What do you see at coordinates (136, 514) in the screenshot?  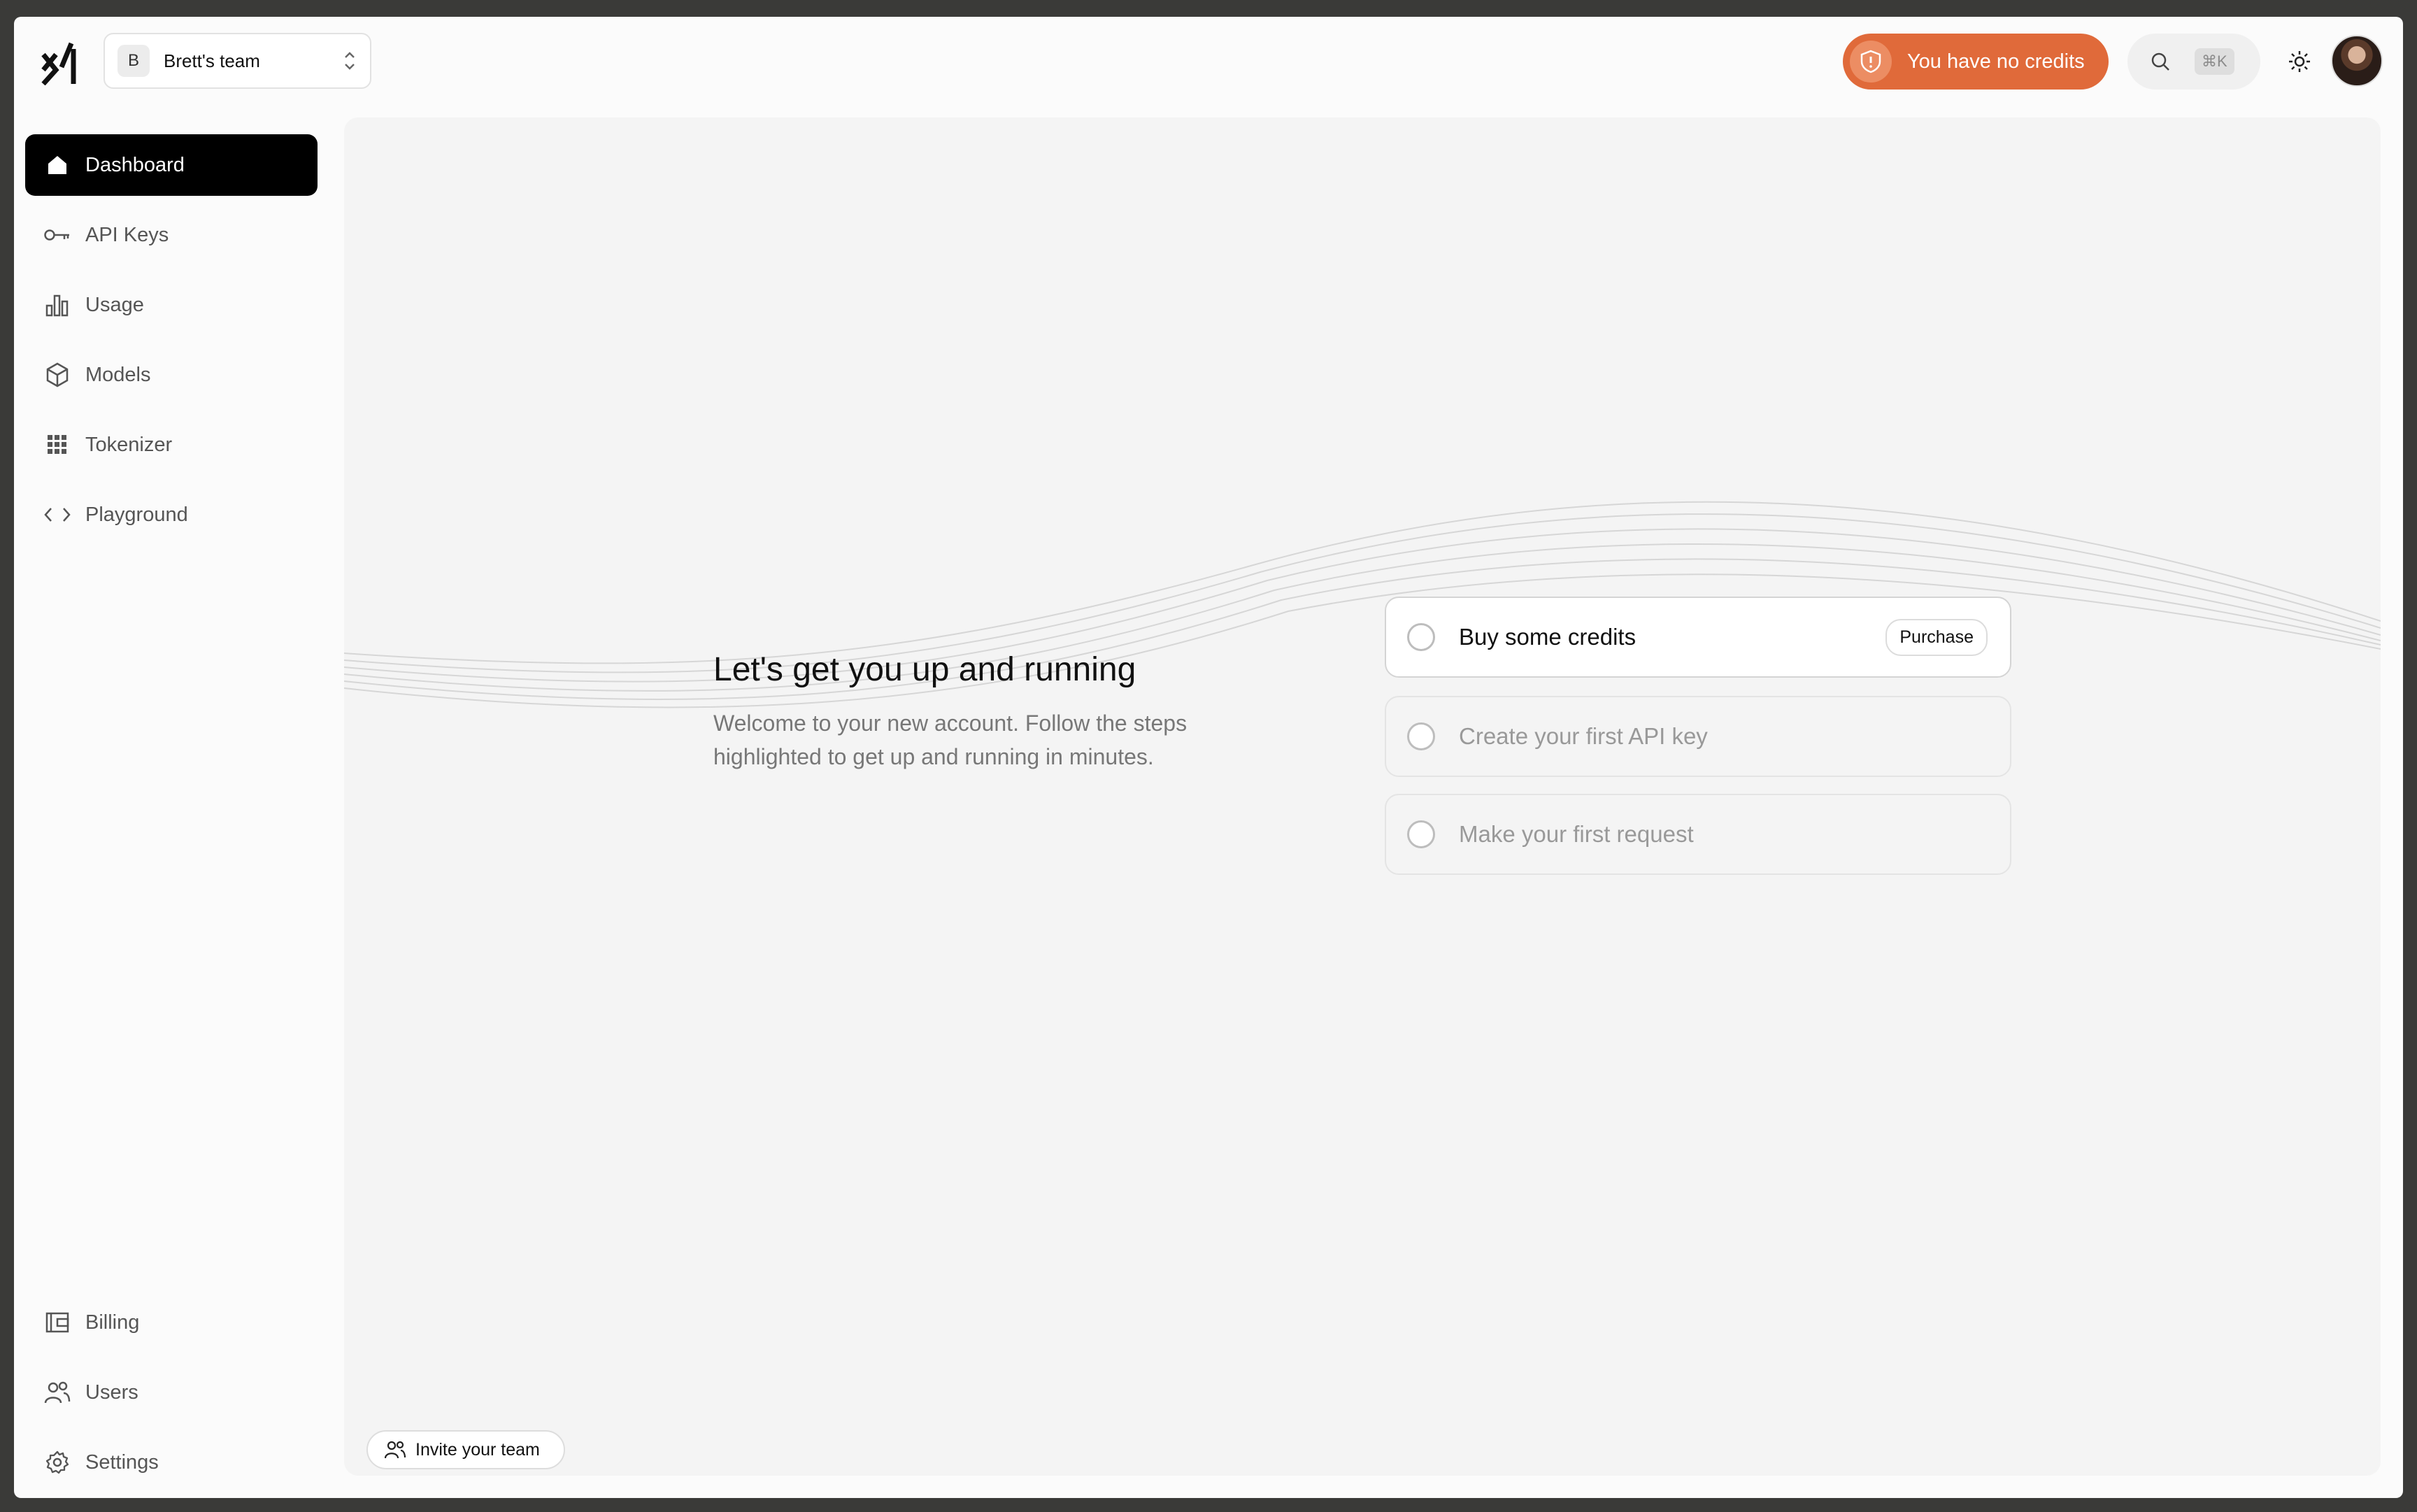 I see `sidebar-item-label: Playground` at bounding box center [136, 514].